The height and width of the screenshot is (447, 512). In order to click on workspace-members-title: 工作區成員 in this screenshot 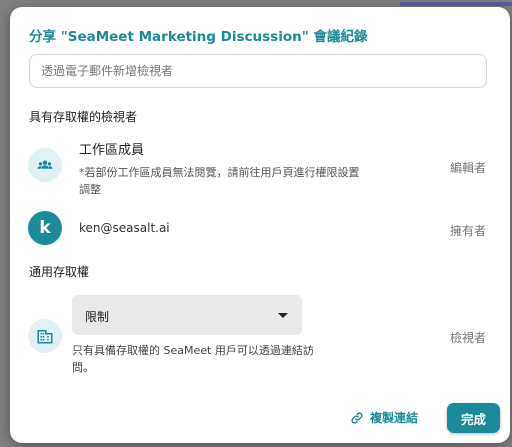, I will do `click(112, 150)`.